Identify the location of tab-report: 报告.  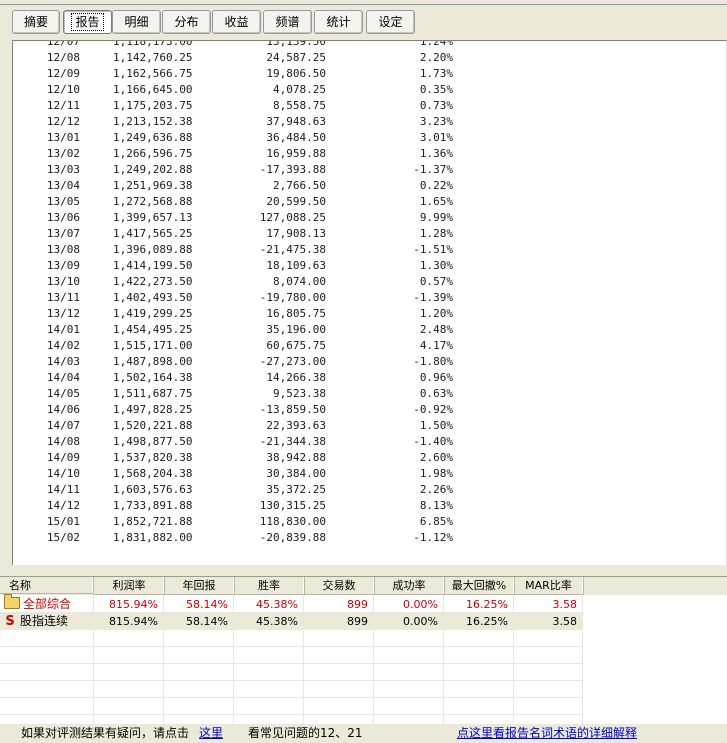
(87, 22).